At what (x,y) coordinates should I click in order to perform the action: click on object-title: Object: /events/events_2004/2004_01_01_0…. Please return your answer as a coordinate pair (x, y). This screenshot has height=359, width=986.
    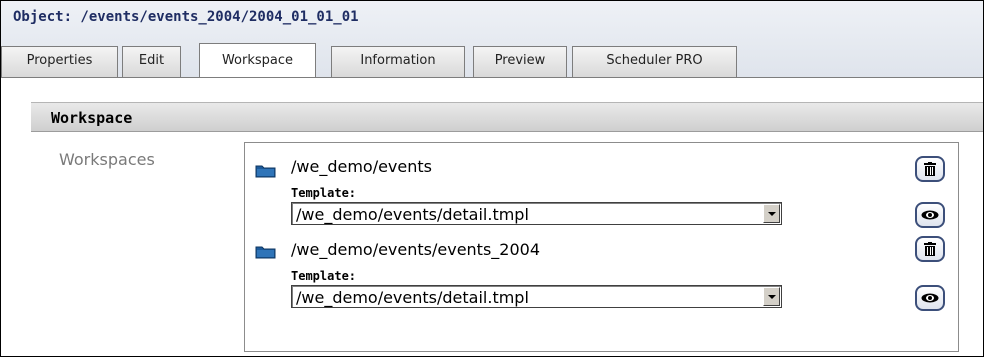
    Looking at the image, I should click on (186, 17).